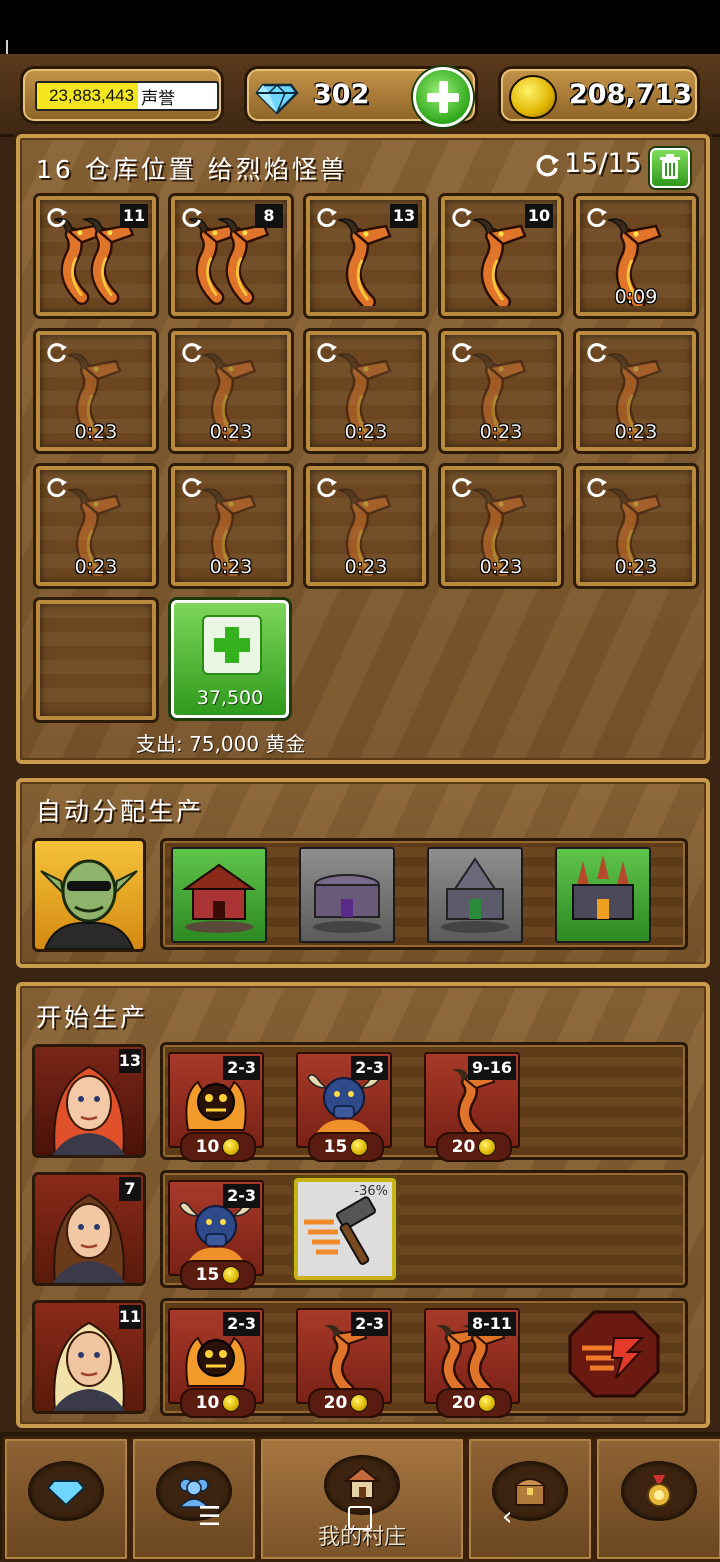  Describe the element at coordinates (344, 1363) in the screenshot. I see `produce-unit-button: 2-3 20` at that location.